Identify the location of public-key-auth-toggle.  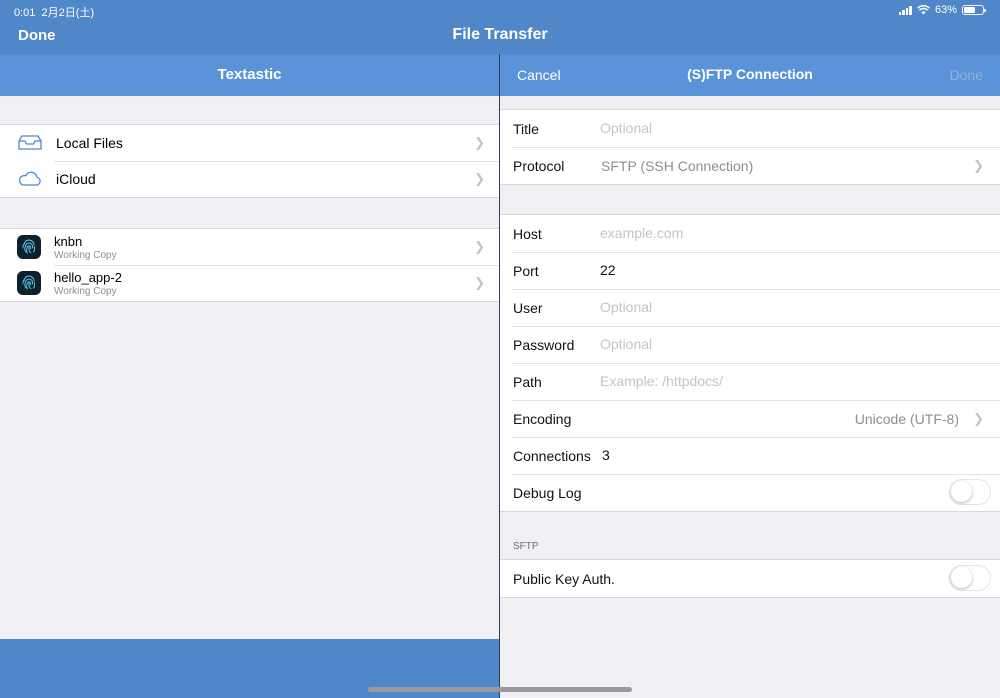
(970, 578).